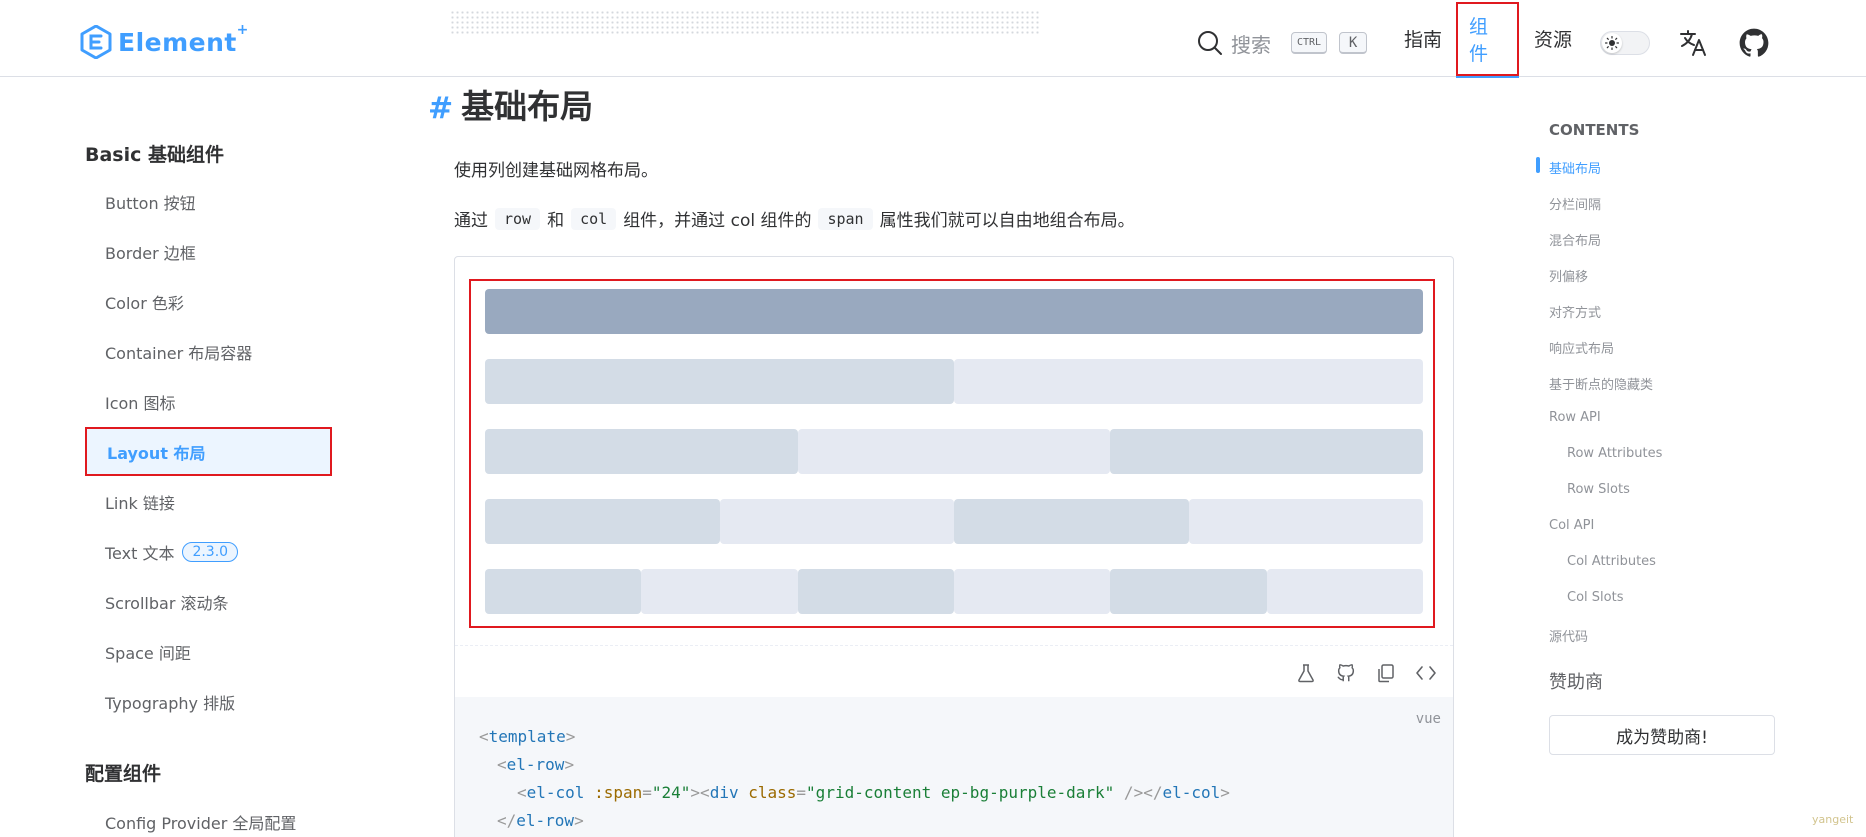  I want to click on header-dot-pattern, so click(745, 23).